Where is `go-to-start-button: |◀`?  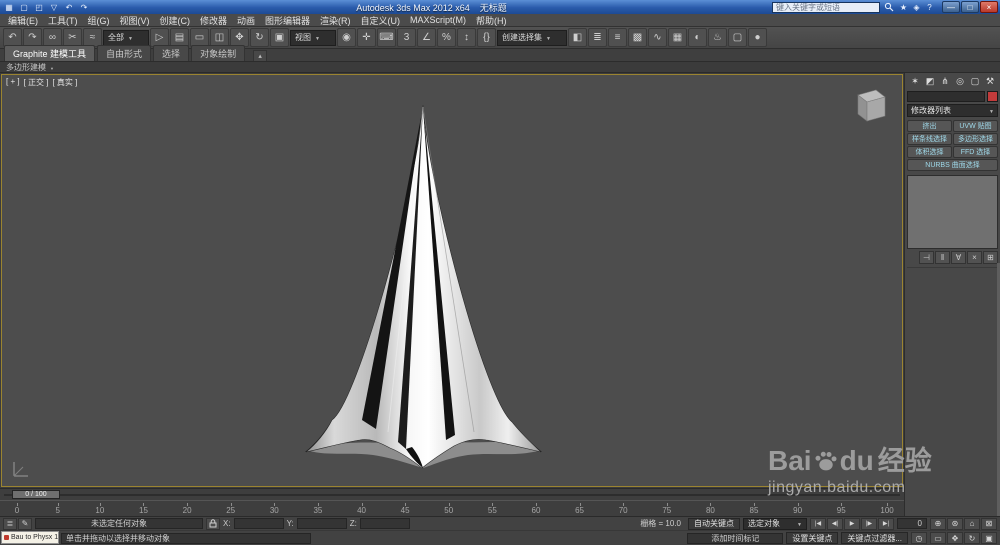
go-to-start-button: |◀ is located at coordinates (818, 523).